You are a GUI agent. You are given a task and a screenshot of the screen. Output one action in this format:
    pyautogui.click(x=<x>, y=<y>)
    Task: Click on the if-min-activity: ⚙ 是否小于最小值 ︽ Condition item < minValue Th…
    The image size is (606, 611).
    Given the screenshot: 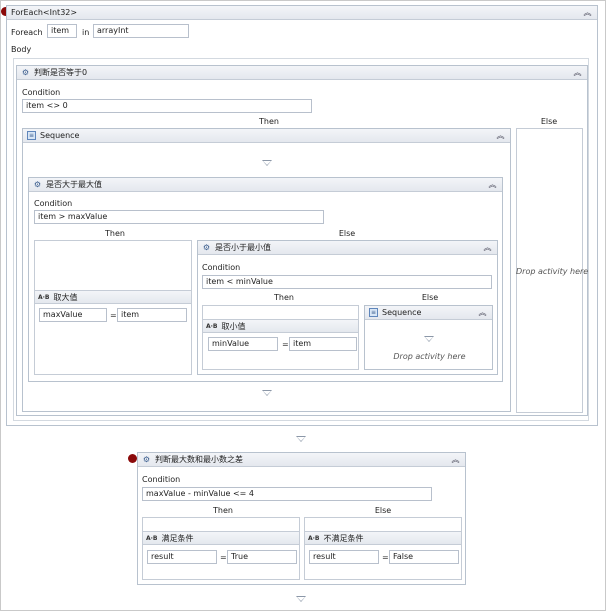 What is the action you would take?
    pyautogui.click(x=347, y=307)
    